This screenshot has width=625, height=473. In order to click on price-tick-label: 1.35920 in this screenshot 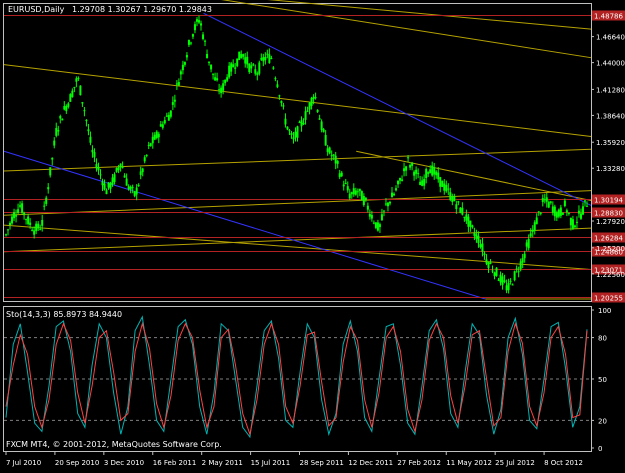, I will do `click(610, 143)`.